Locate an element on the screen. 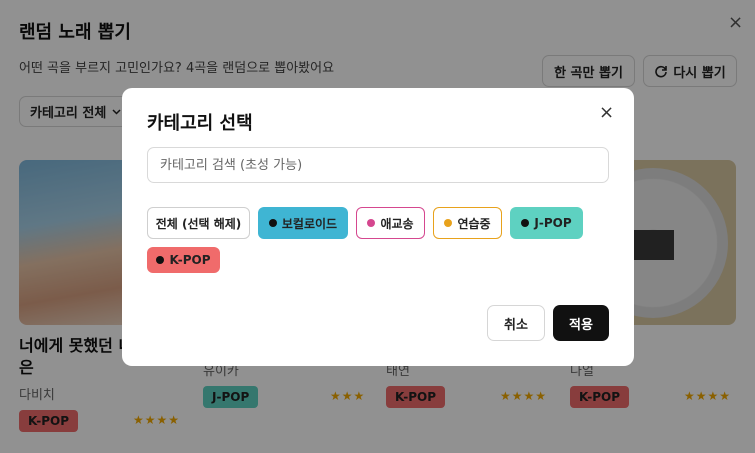  apply-button: 적용 is located at coordinates (581, 323).